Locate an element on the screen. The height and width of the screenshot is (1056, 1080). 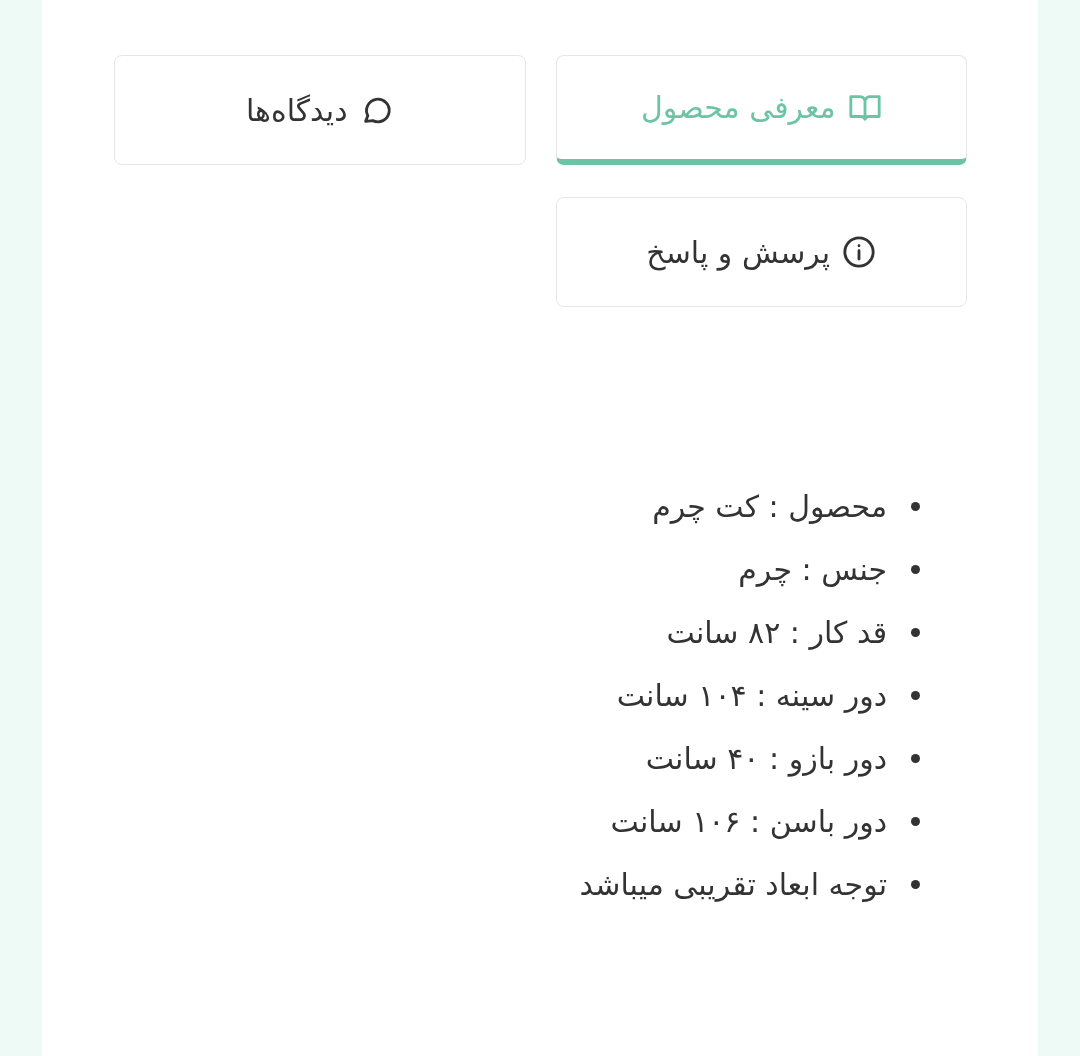
detail-text: توجه ابعاد تقریبی میباشد is located at coordinates (733, 884).